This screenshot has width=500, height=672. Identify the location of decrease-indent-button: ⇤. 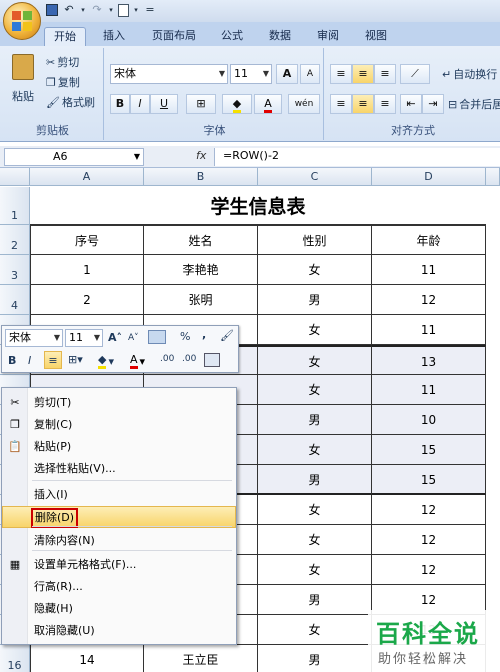
(411, 104).